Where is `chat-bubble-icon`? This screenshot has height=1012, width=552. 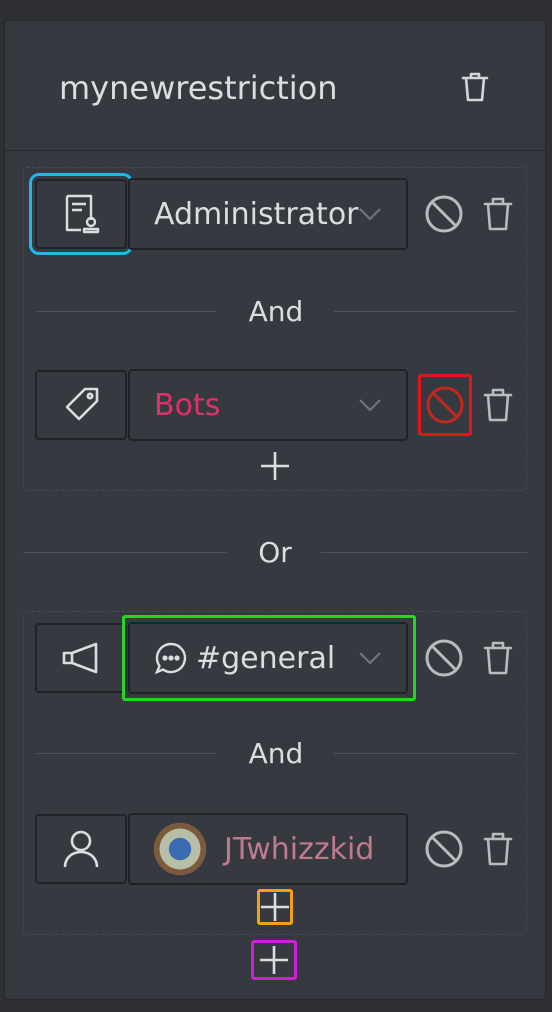
chat-bubble-icon is located at coordinates (170, 658).